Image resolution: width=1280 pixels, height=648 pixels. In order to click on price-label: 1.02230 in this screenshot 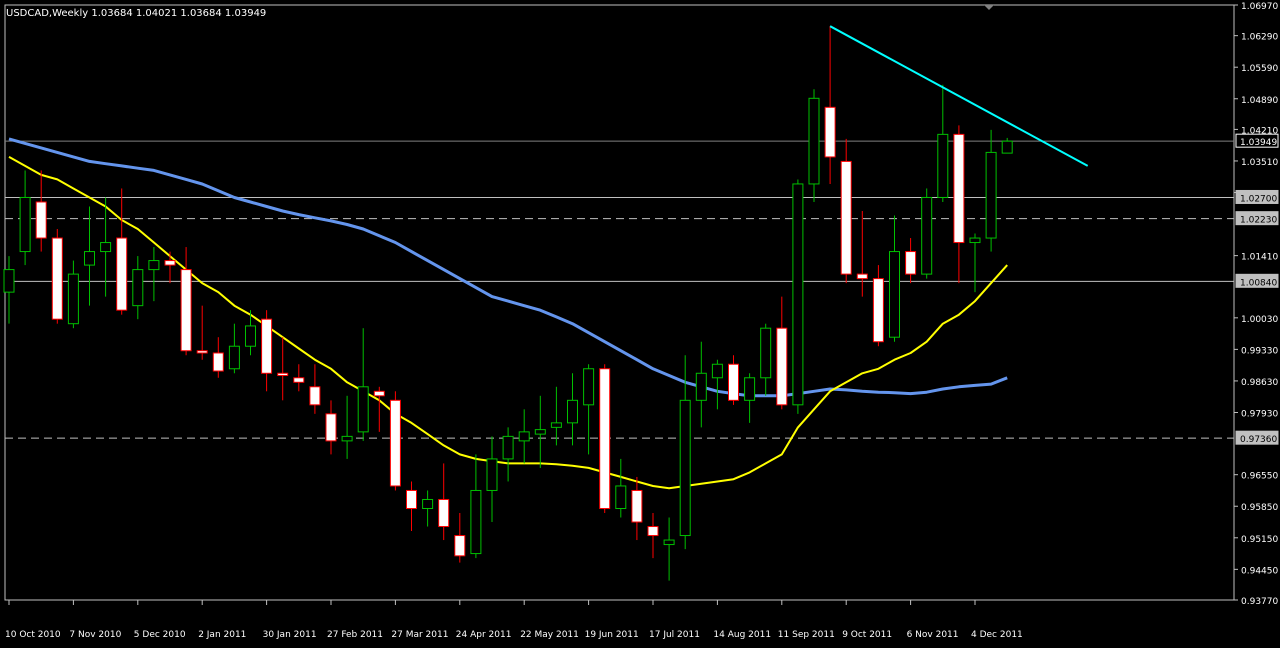, I will do `click(1258, 221)`.